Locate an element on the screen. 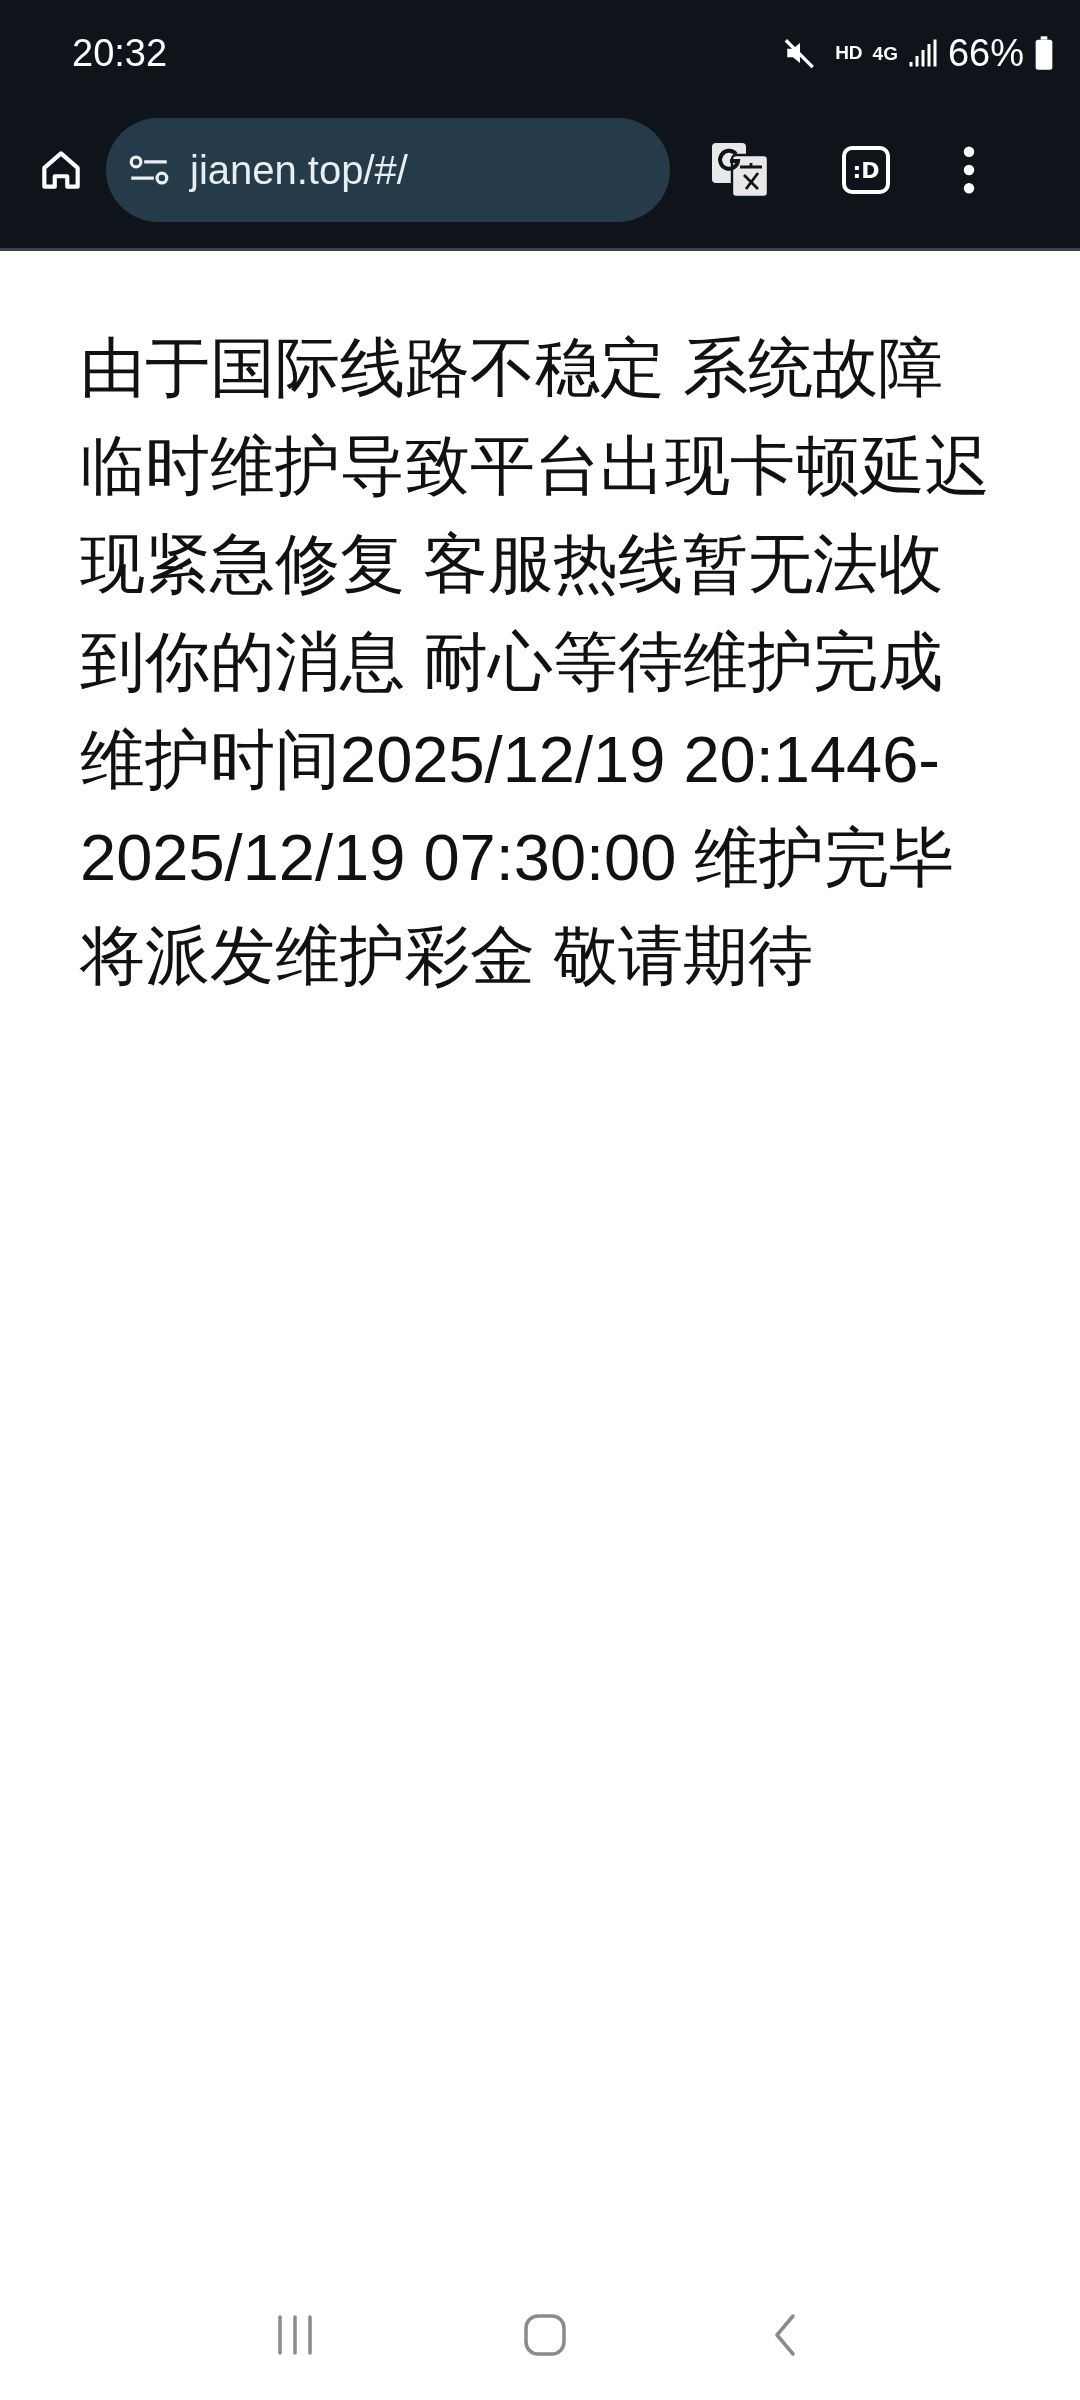 This screenshot has width=1080, height=2400. battery-percent: 66% is located at coordinates (985, 53).